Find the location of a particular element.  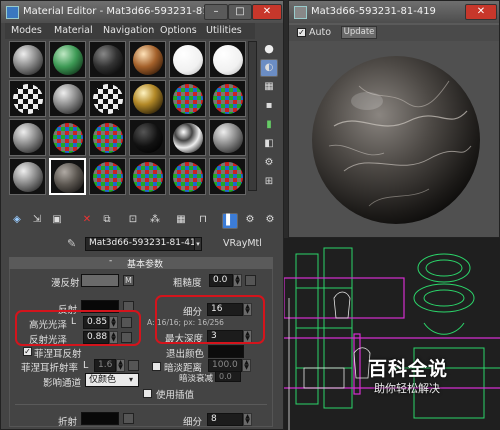

dim-distance-checkbox is located at coordinates (156, 366).